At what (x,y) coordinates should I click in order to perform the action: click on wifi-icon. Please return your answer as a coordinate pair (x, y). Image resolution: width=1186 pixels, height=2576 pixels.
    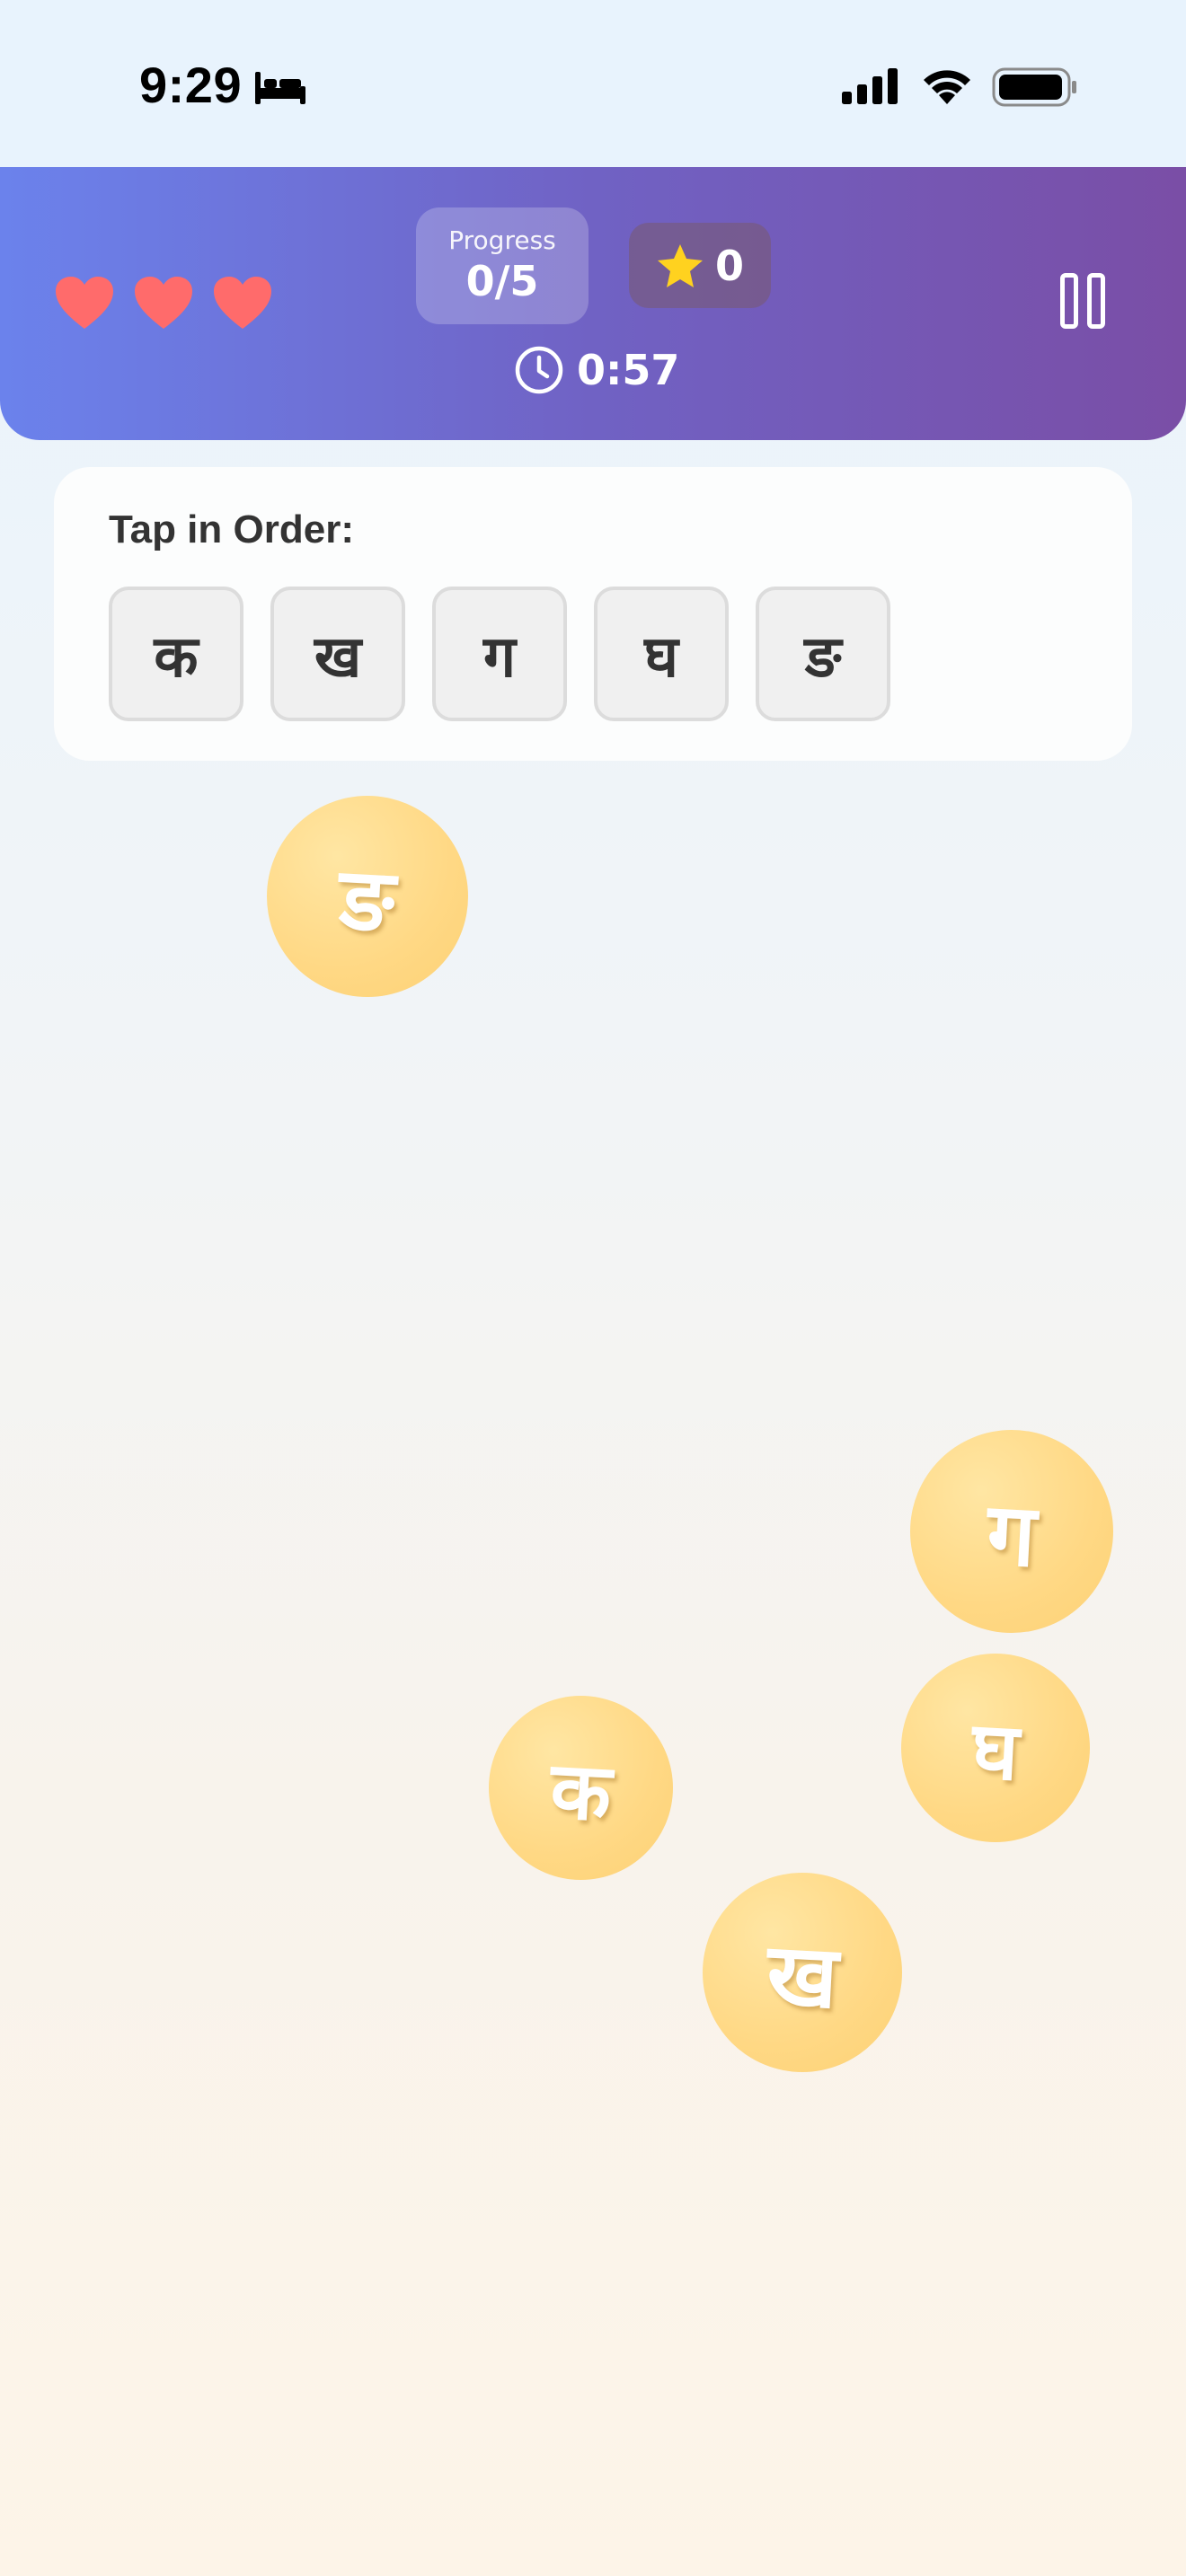
    Looking at the image, I should click on (947, 87).